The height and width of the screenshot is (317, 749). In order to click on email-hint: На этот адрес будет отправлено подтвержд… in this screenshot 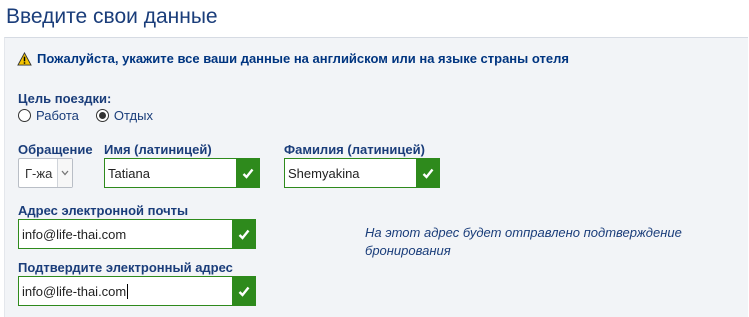, I will do `click(523, 241)`.